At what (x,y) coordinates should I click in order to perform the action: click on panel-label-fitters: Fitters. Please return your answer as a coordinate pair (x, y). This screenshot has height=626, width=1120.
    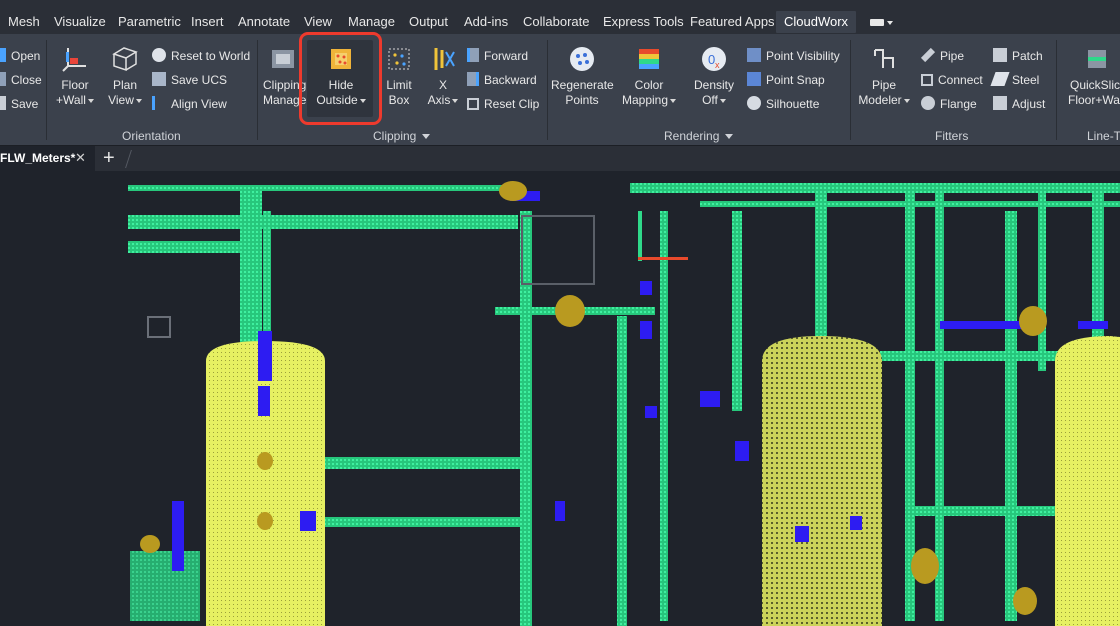
    Looking at the image, I should click on (952, 136).